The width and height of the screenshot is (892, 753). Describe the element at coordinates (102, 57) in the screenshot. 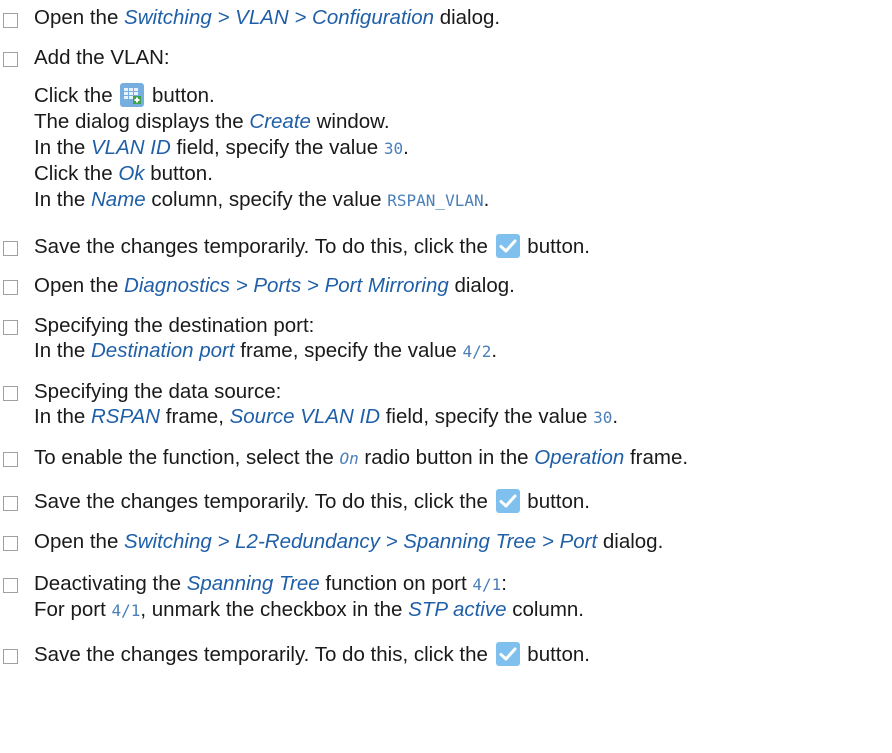

I see `step-text: Add the VLAN:` at that location.